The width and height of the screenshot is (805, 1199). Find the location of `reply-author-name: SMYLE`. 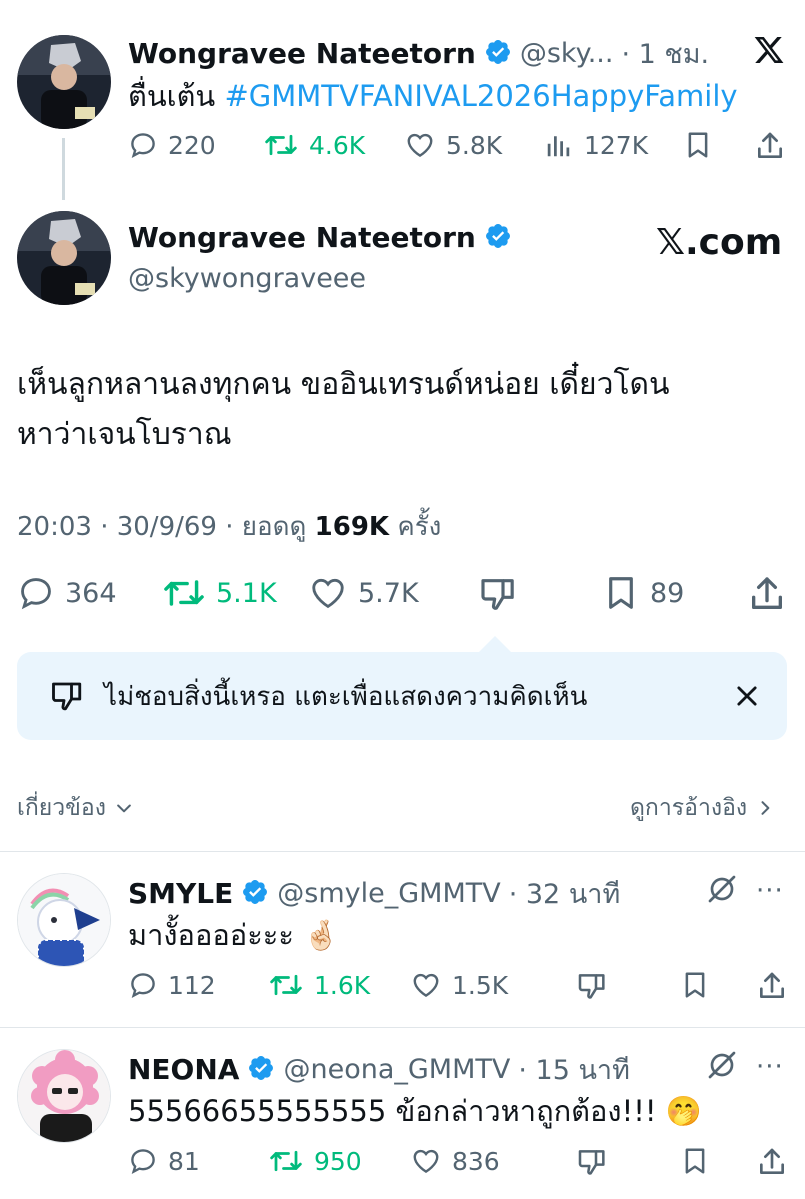

reply-author-name: SMYLE is located at coordinates (180, 893).